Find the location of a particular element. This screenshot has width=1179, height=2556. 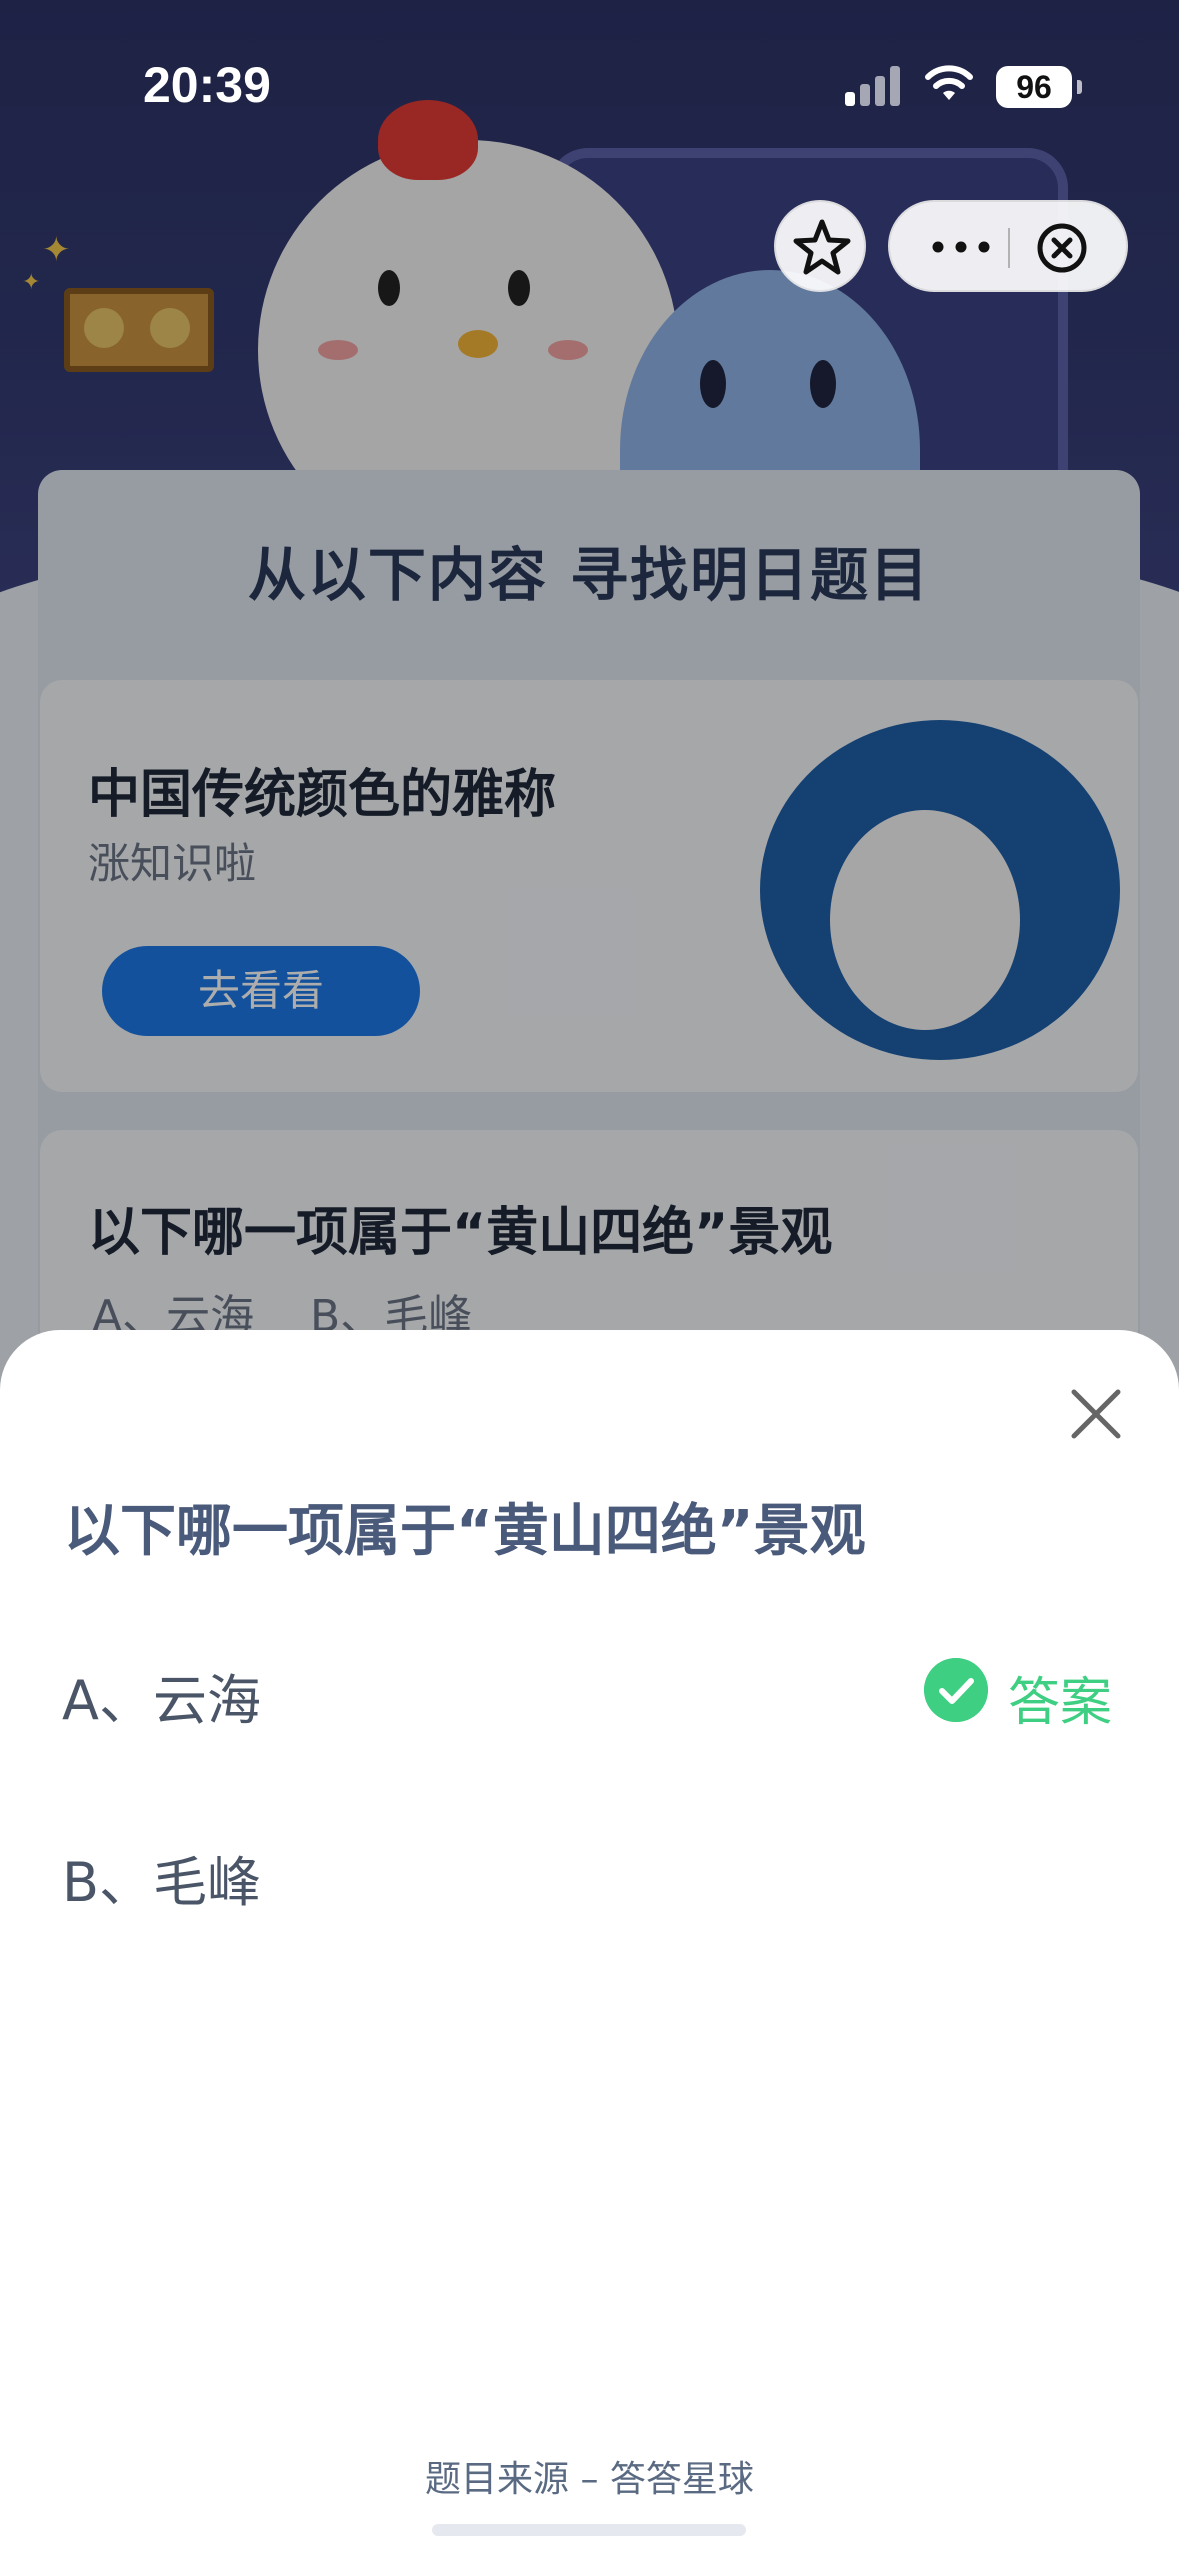

question-source: 题目来源 – 答答星球 is located at coordinates (589, 2479).